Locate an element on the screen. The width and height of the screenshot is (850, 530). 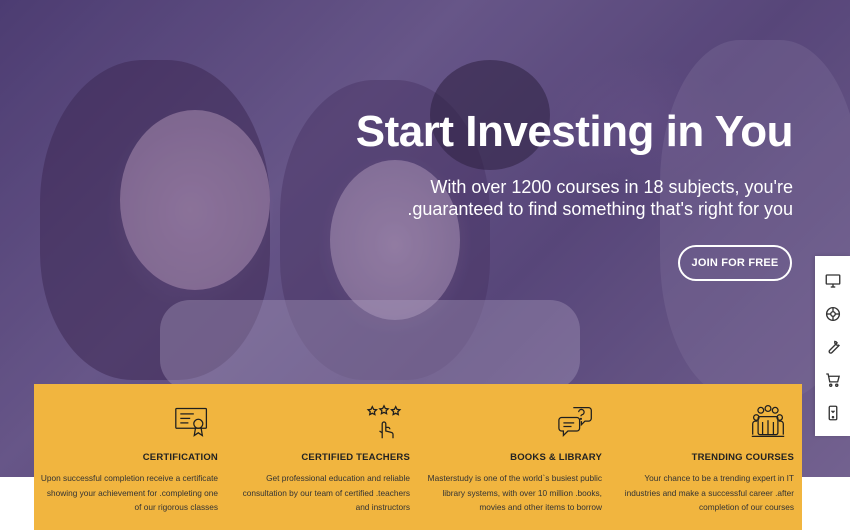
group-icon is located at coordinates (768, 421).